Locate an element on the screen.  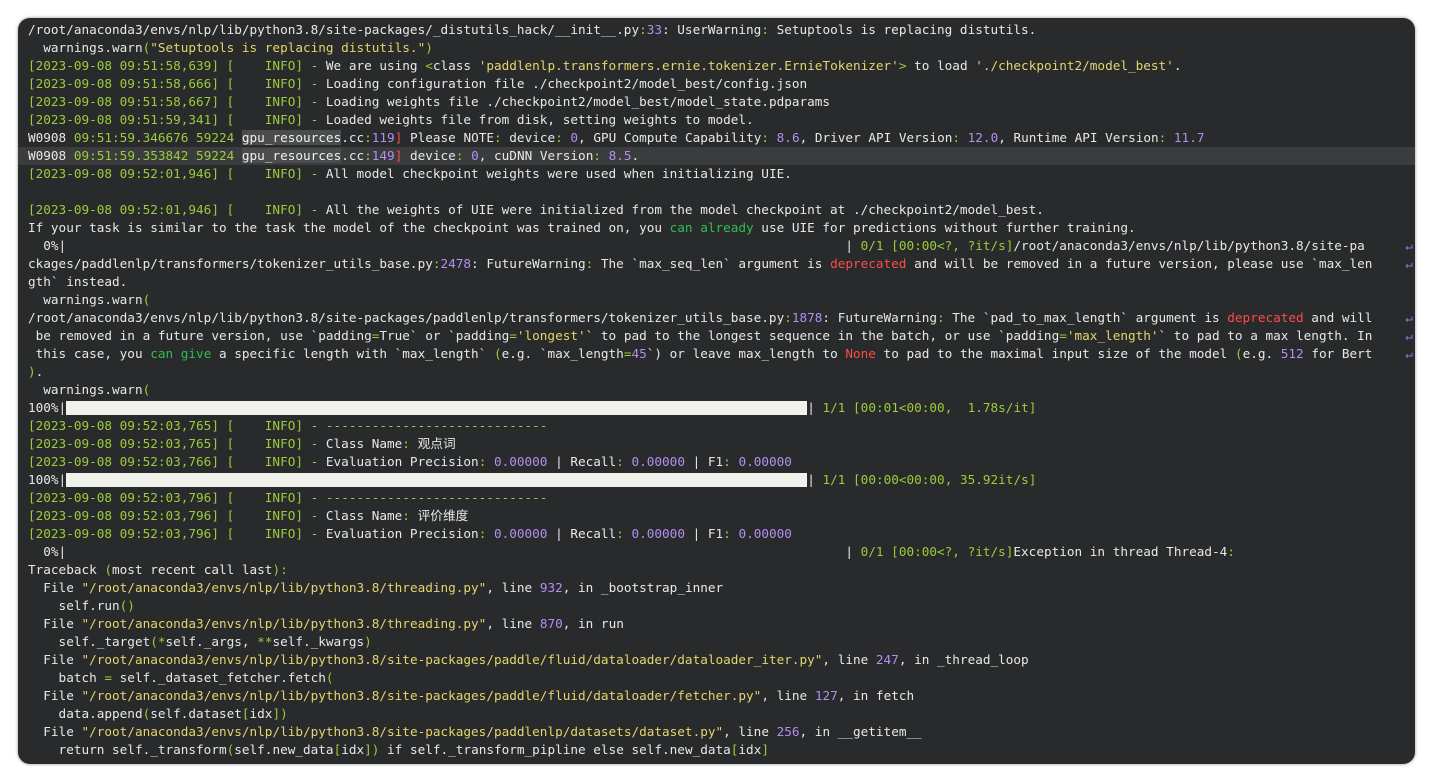
text-segment: './checkpoint2/model_best' is located at coordinates (1074, 65).